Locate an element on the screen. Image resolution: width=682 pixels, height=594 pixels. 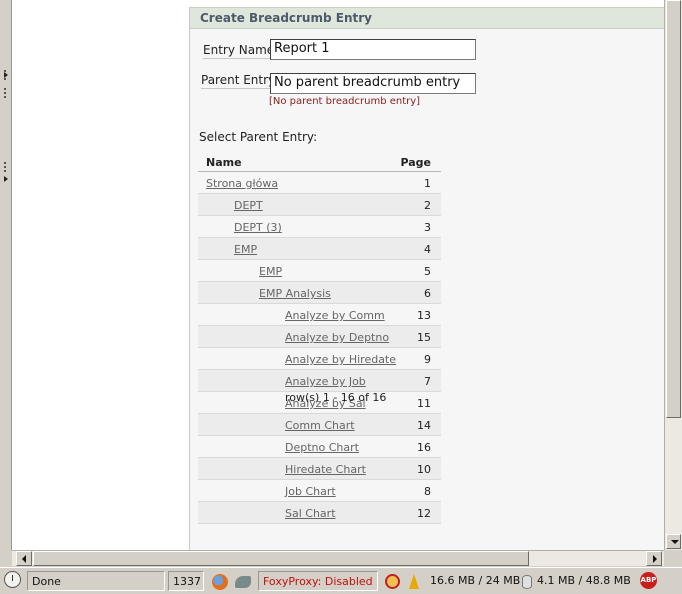
parent-entry-input: No parent breadcrumb entry is located at coordinates (373, 83).